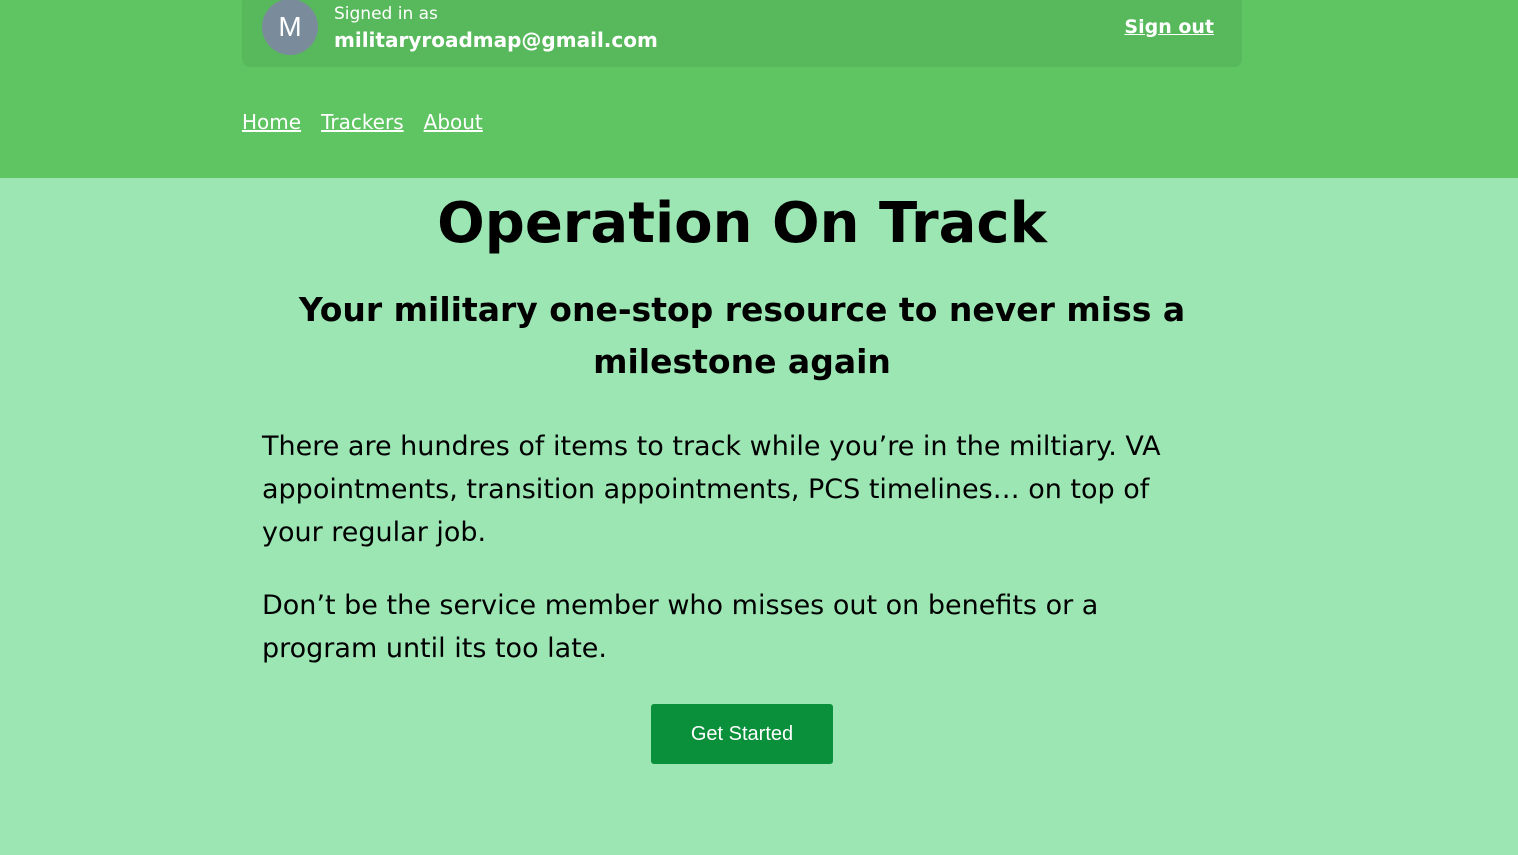 This screenshot has height=855, width=1518. Describe the element at coordinates (386, 14) in the screenshot. I see `signed-in-label: Signed in as` at that location.